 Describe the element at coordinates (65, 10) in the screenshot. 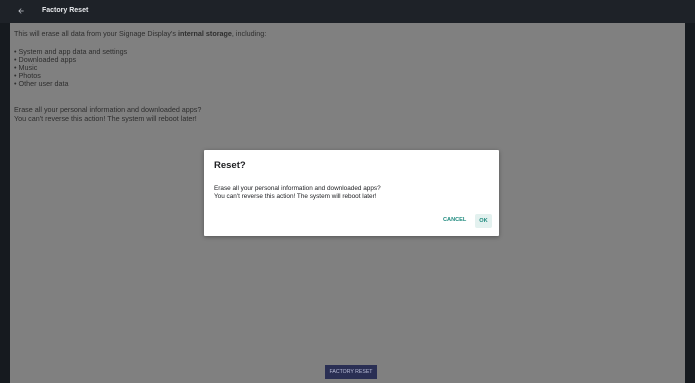

I see `page-title: Factory Reset` at that location.